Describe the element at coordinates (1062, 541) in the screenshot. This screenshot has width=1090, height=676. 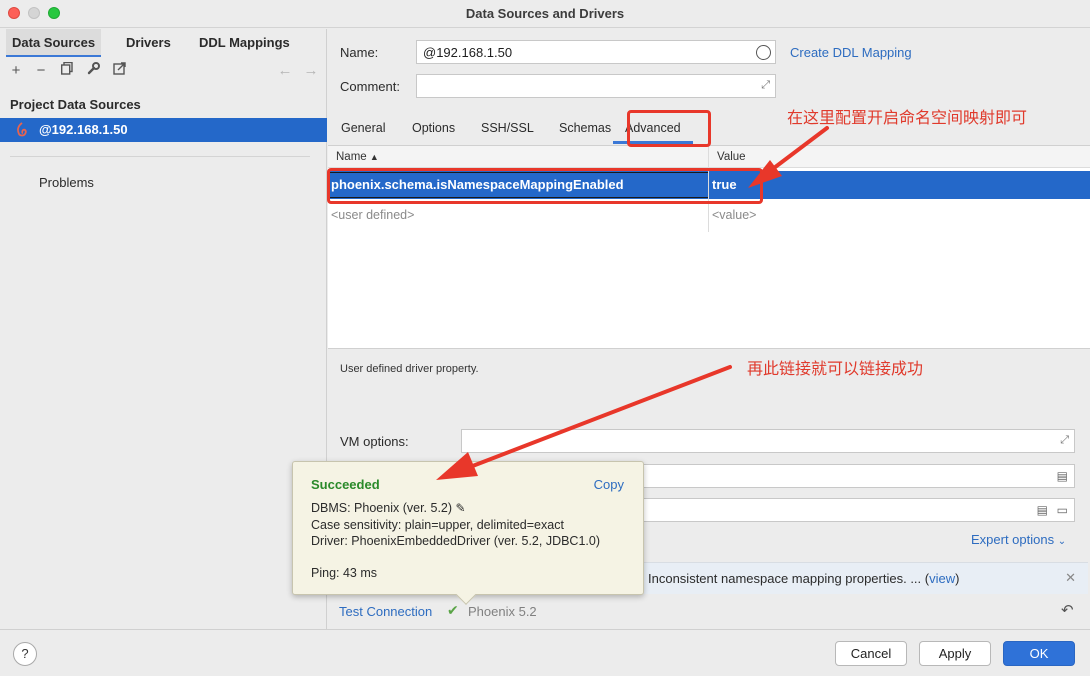
I see `chevron-down-icon: ⌄` at that location.